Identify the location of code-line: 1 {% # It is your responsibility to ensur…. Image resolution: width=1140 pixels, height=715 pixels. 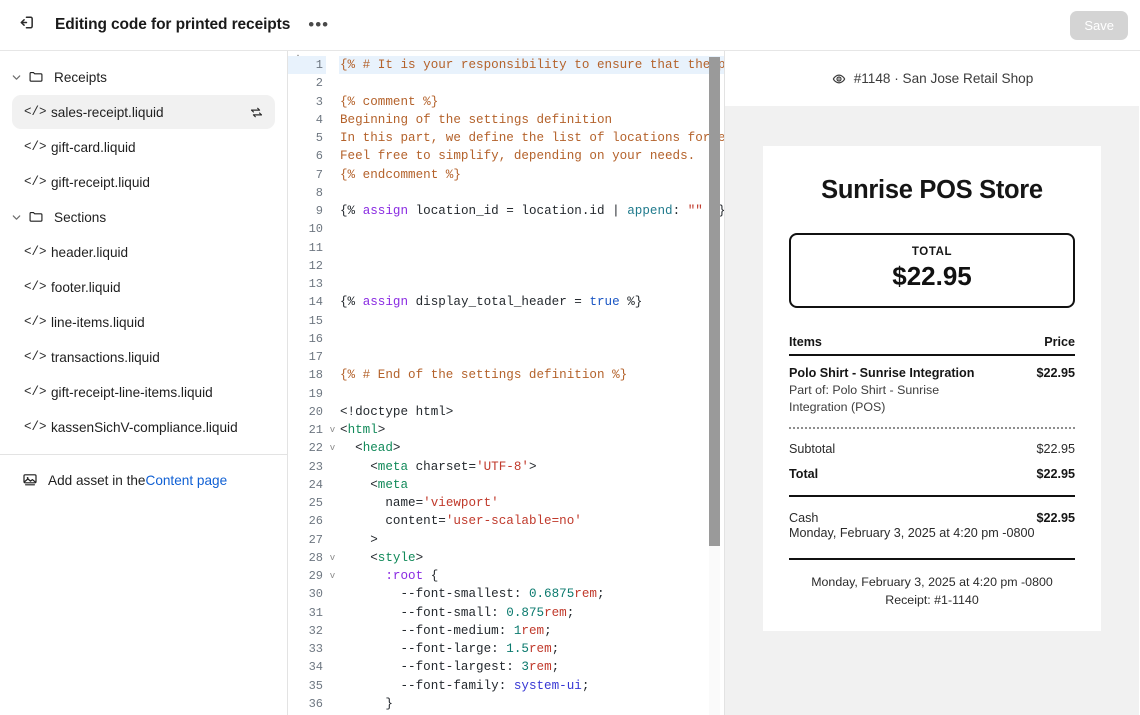
(506, 65).